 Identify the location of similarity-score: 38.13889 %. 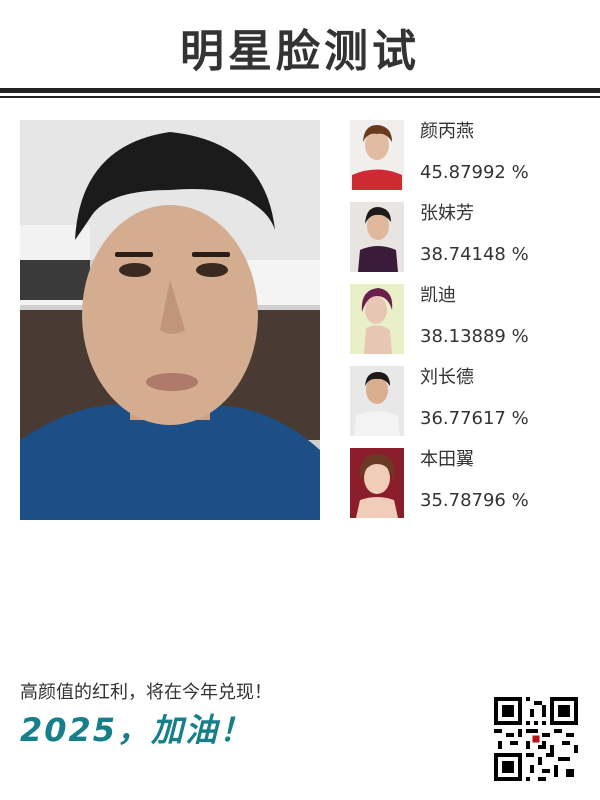
(474, 336).